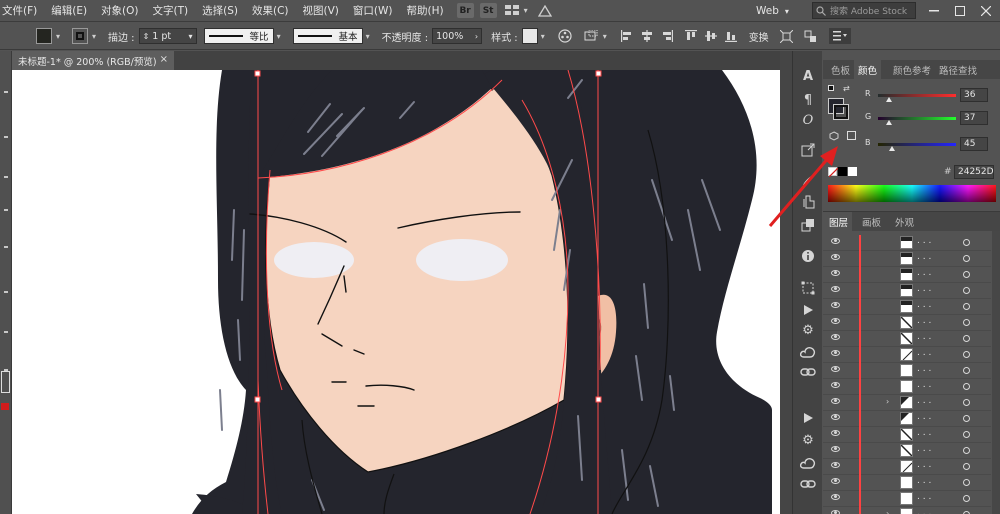 This screenshot has width=1000, height=514. Describe the element at coordinates (462, 260) in the screenshot. I see `eye-right` at that location.